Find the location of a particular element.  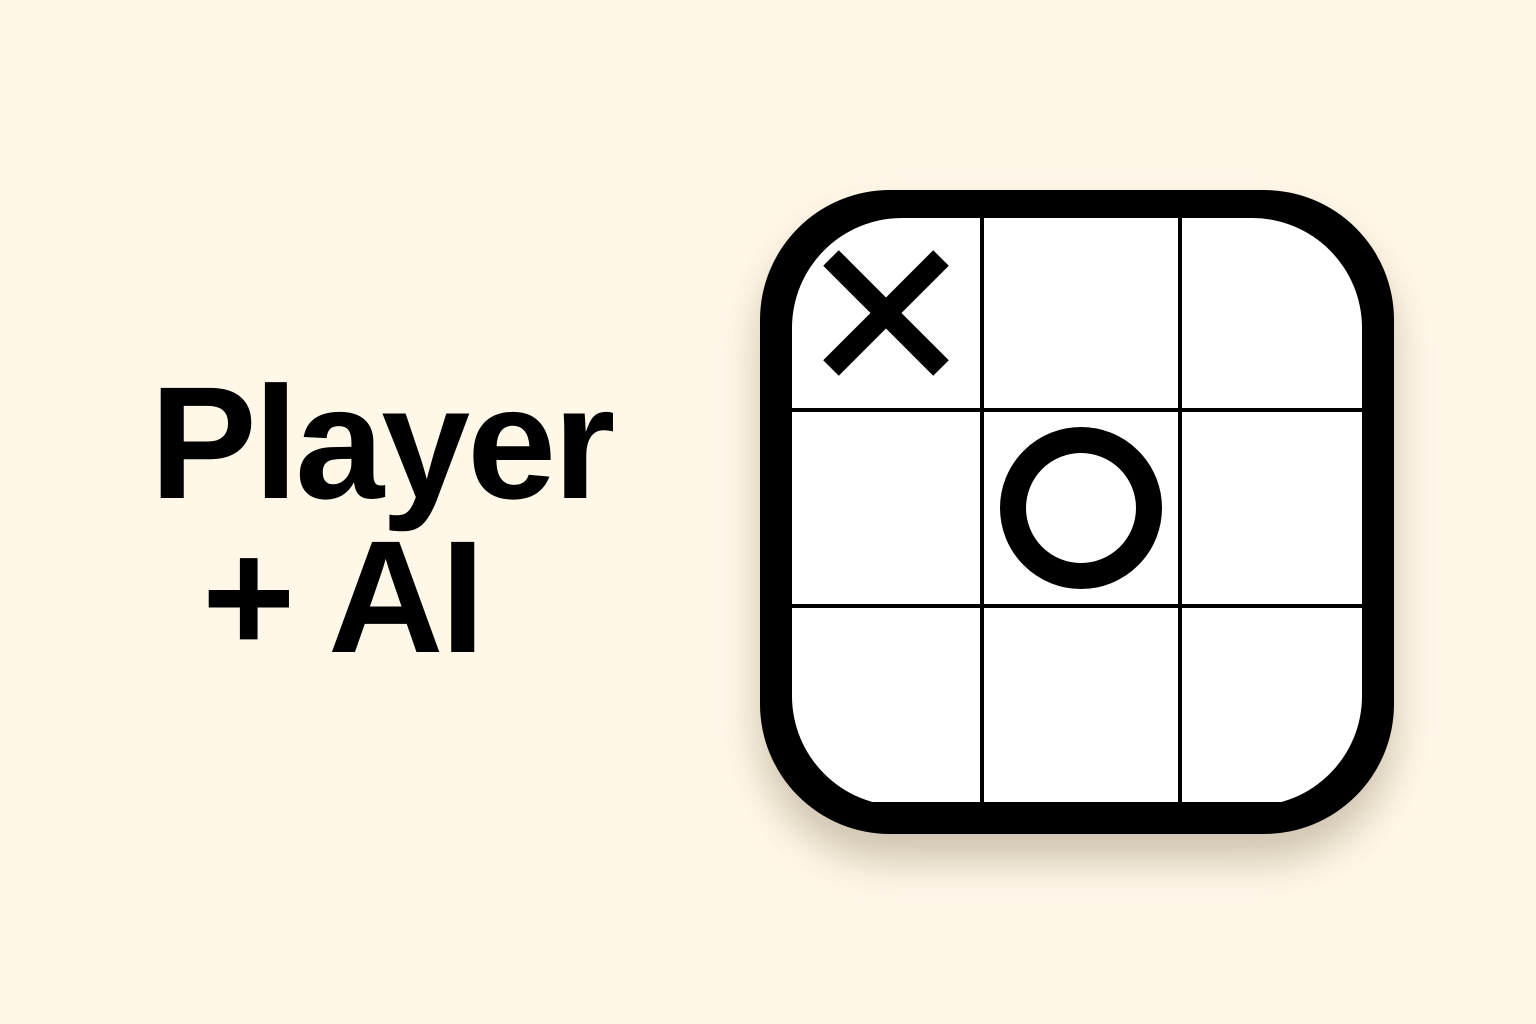

o-mark-icon is located at coordinates (1081, 508).